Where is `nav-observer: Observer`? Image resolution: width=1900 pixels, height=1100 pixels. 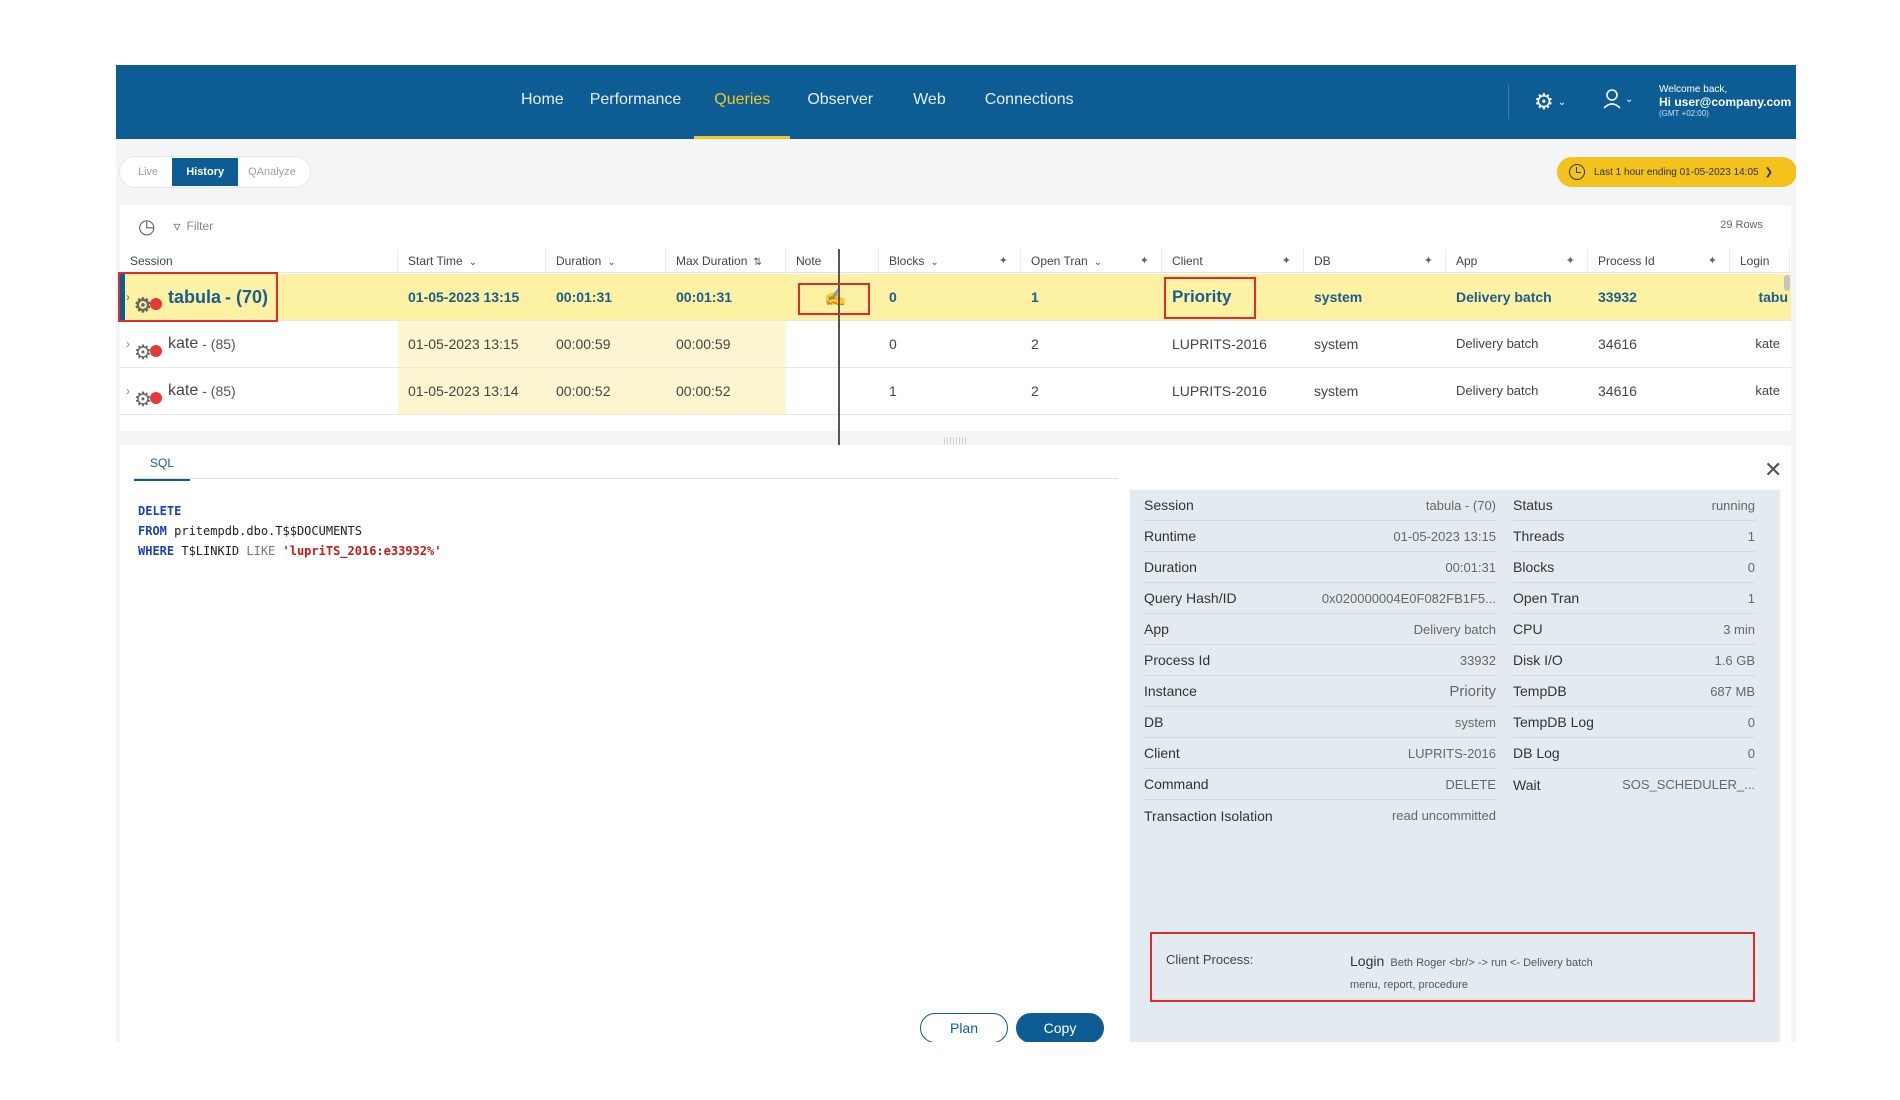
nav-observer: Observer is located at coordinates (844, 102).